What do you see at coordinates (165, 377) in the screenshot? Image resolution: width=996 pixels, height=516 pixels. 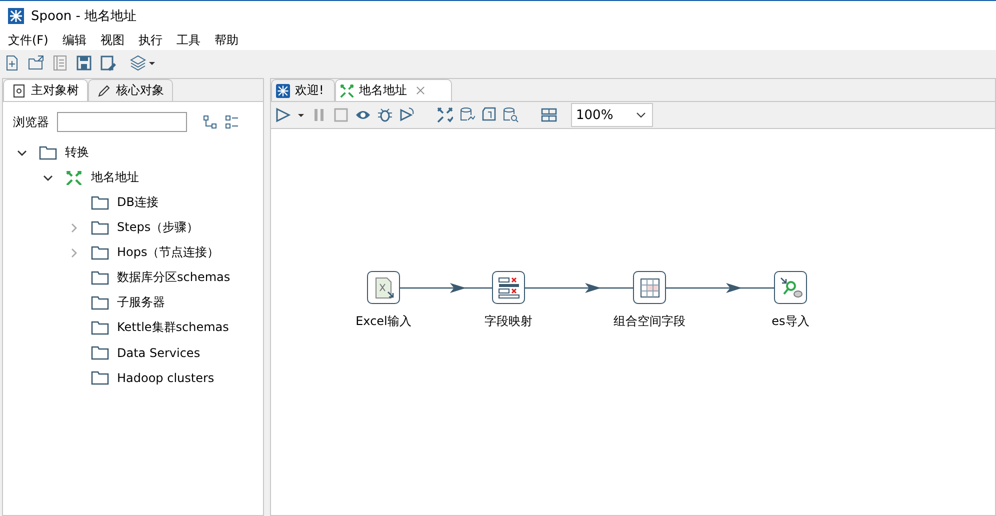 I see `tree-item: Hadoop clusters` at bounding box center [165, 377].